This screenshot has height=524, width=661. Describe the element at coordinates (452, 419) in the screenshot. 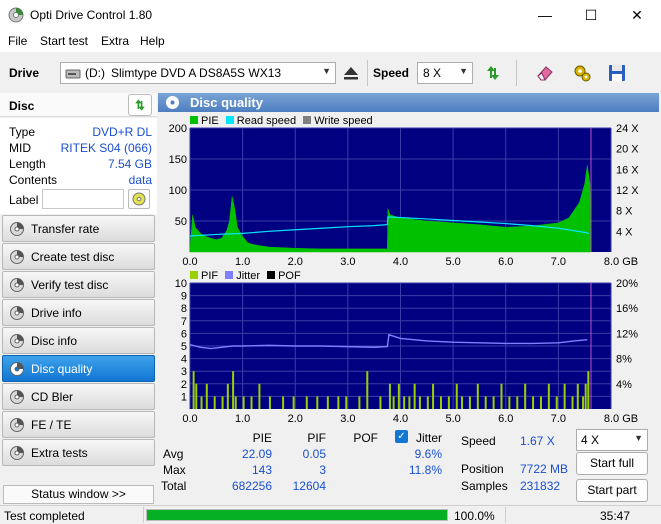

I see `x-tick-label: 5.0` at that location.